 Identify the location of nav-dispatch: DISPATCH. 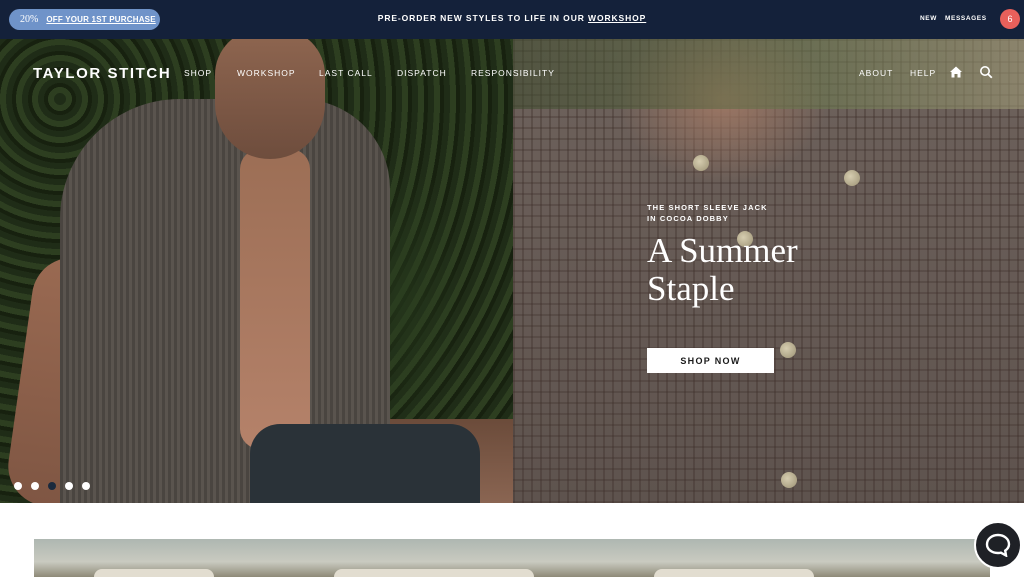
(422, 73).